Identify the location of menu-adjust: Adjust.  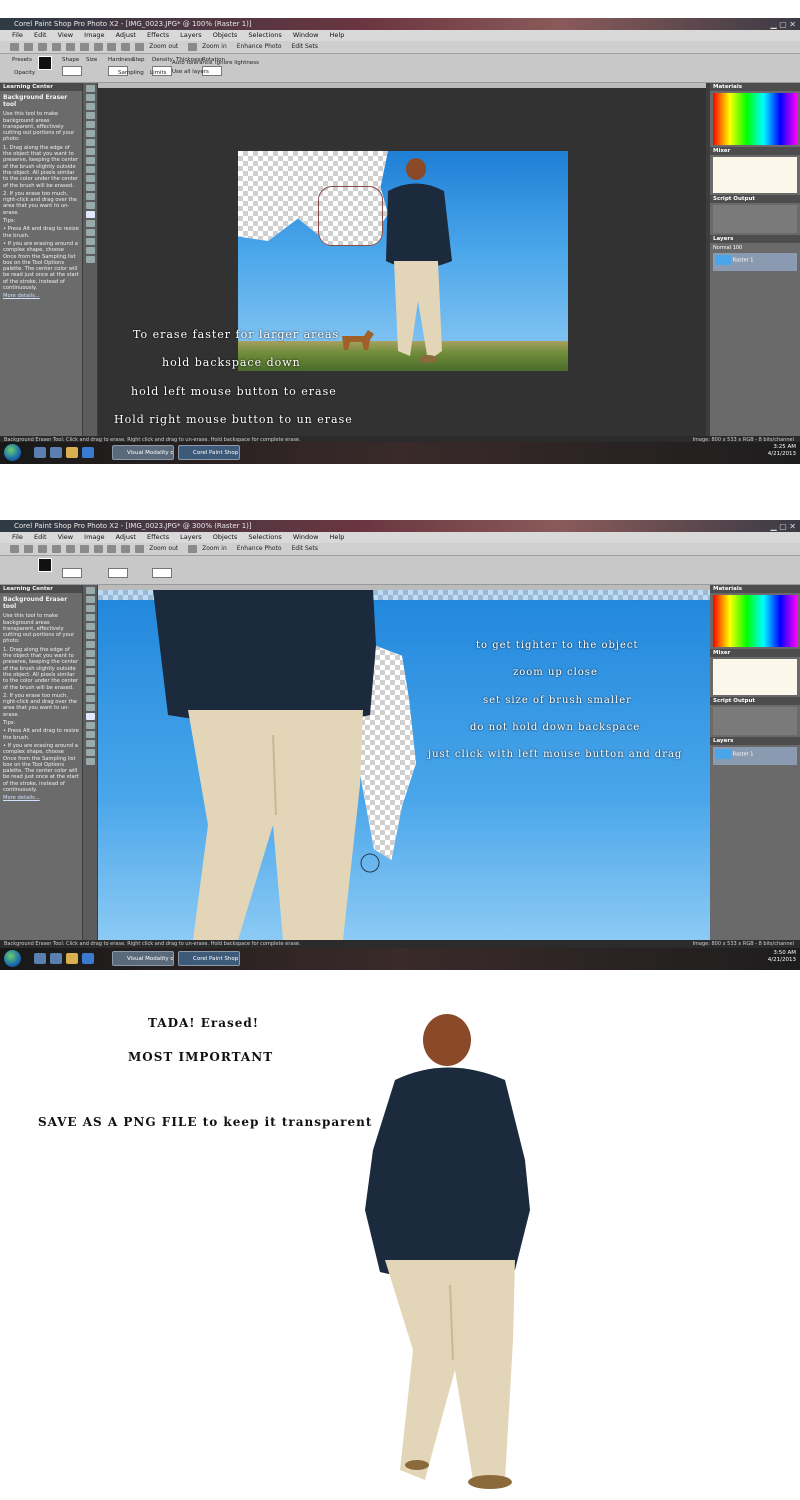
(126, 537).